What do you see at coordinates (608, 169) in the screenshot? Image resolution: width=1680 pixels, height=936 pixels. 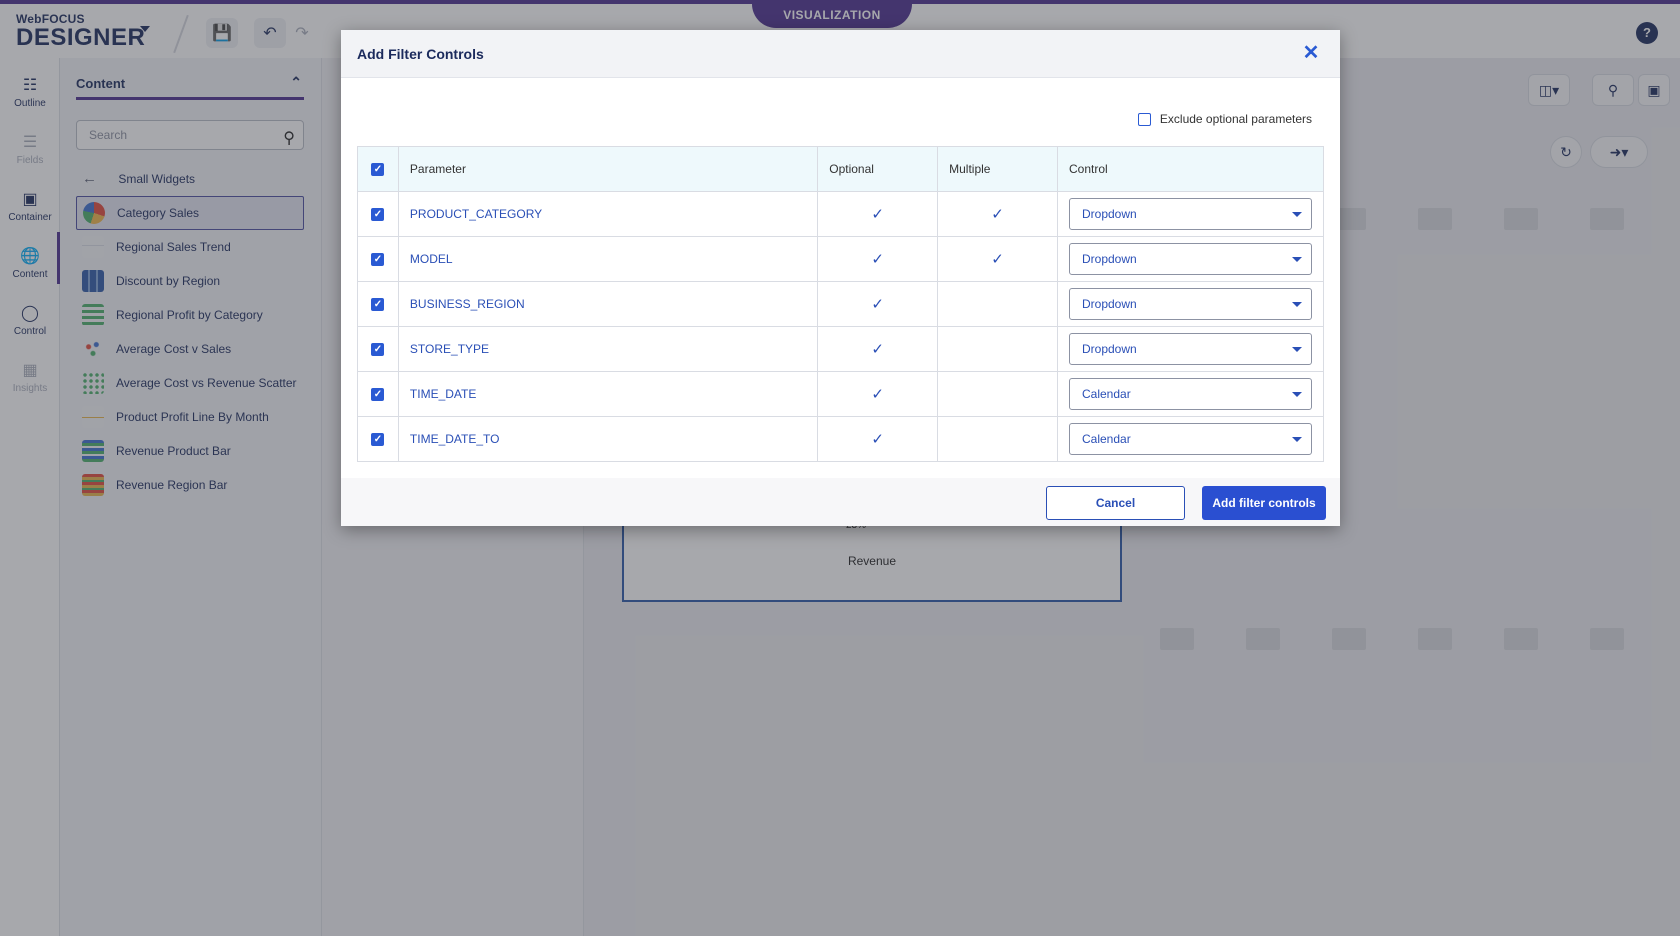 I see `column-header-parameter: Parameter` at bounding box center [608, 169].